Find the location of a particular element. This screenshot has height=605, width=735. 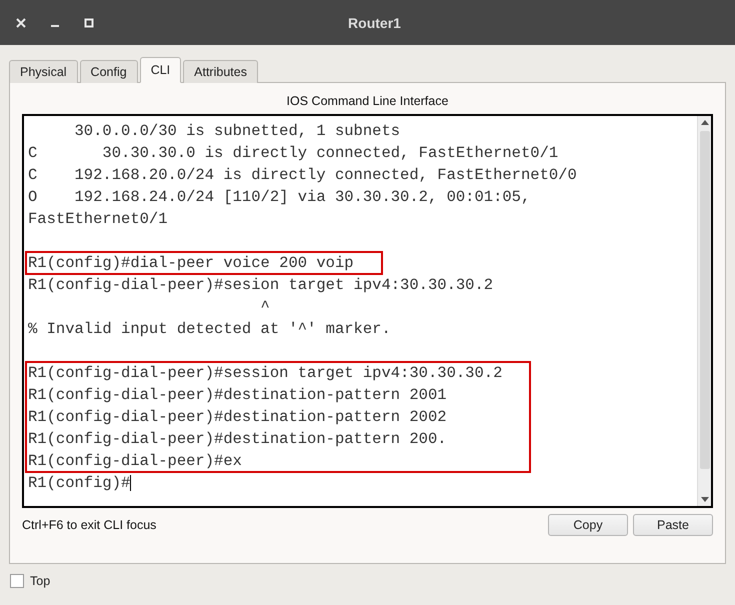

terminal-line: R1(config-dial-peer)#session target ipv4:30.30.30.2 is located at coordinates (265, 373).